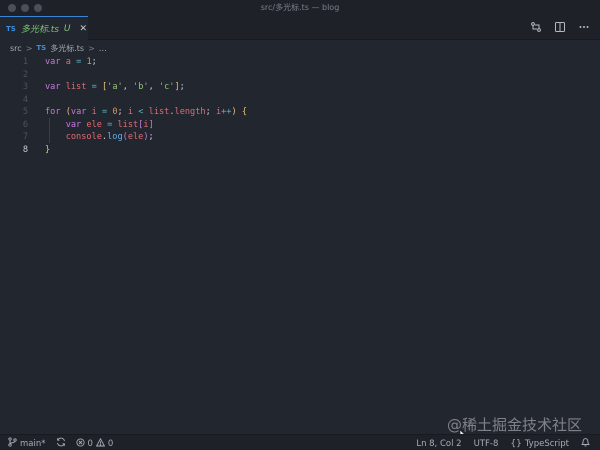 This screenshot has width=600, height=450. I want to click on line-number: 4, so click(25, 99).